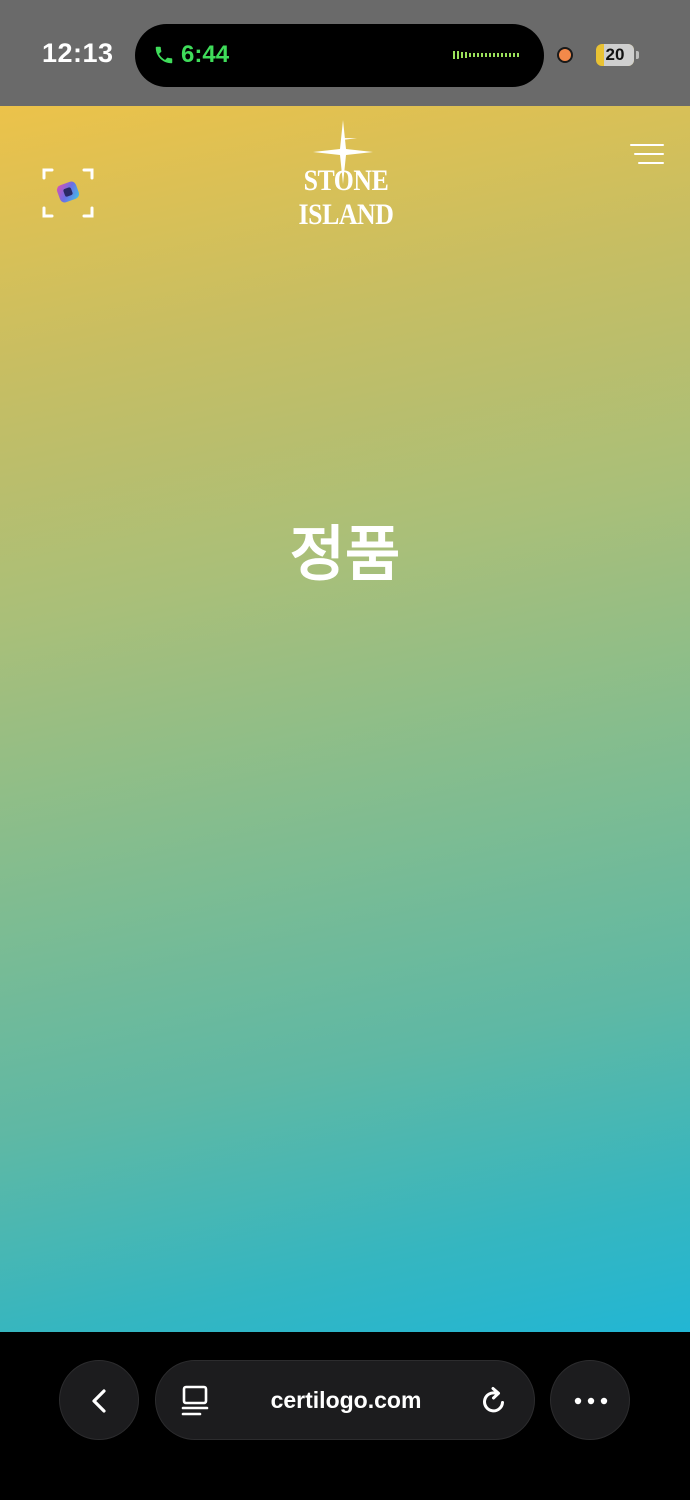 The height and width of the screenshot is (1500, 690). I want to click on battery-level: 20, so click(615, 54).